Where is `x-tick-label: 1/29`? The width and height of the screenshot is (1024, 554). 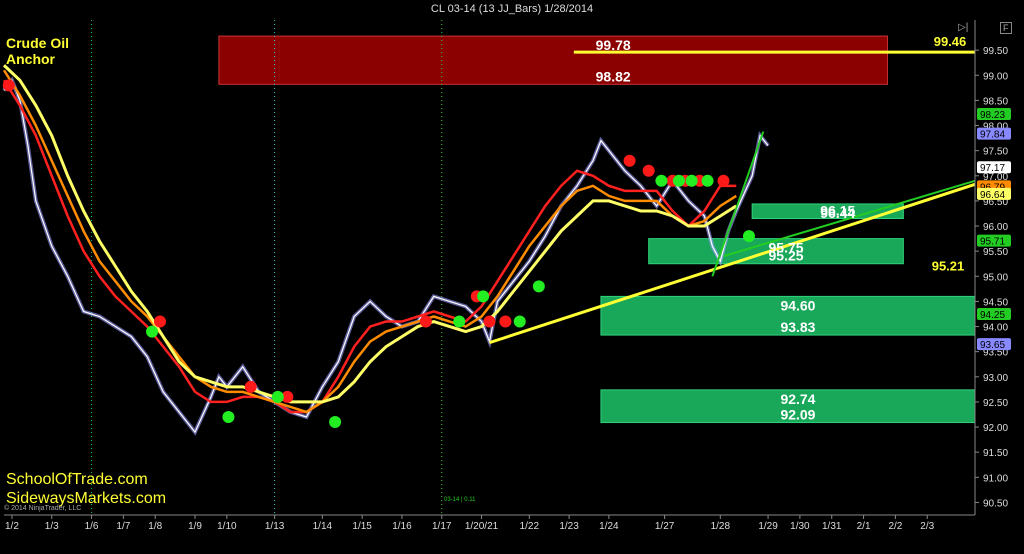
x-tick-label: 1/29 is located at coordinates (768, 526).